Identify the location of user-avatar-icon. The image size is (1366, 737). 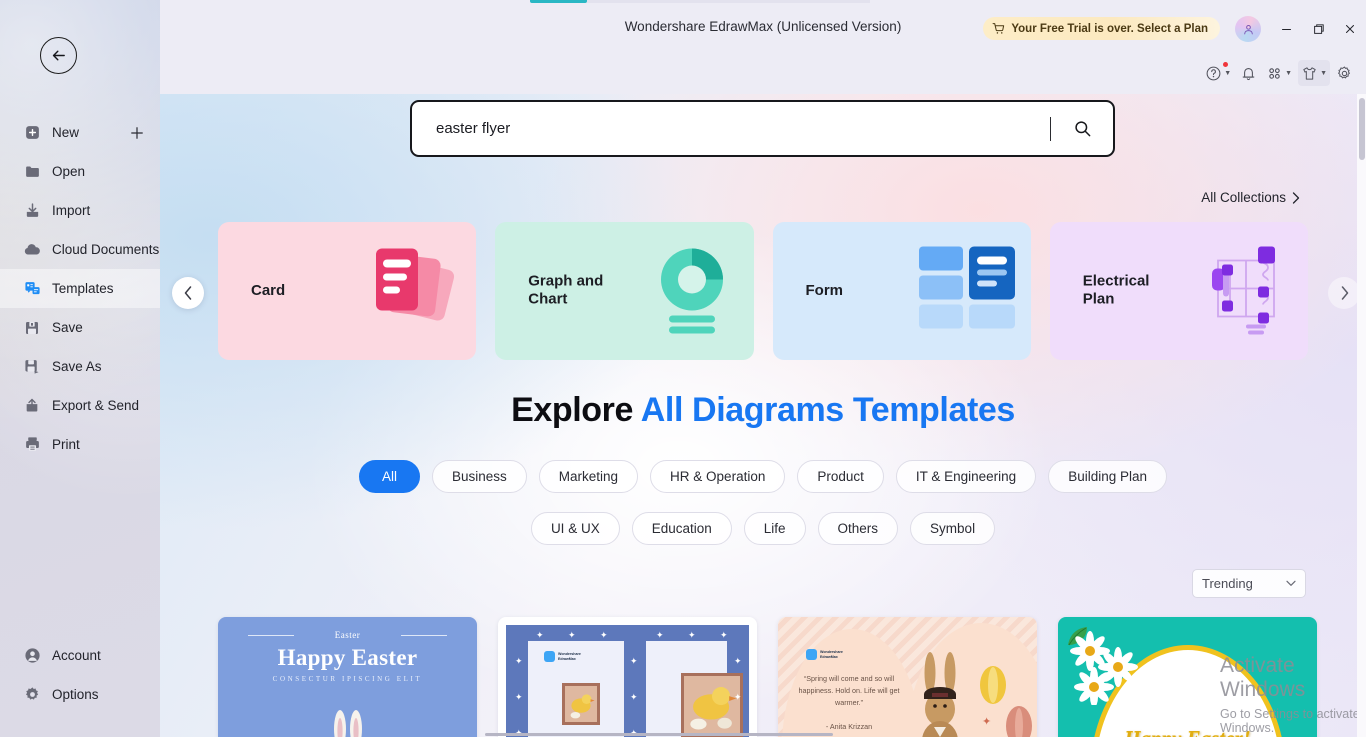
(1248, 29).